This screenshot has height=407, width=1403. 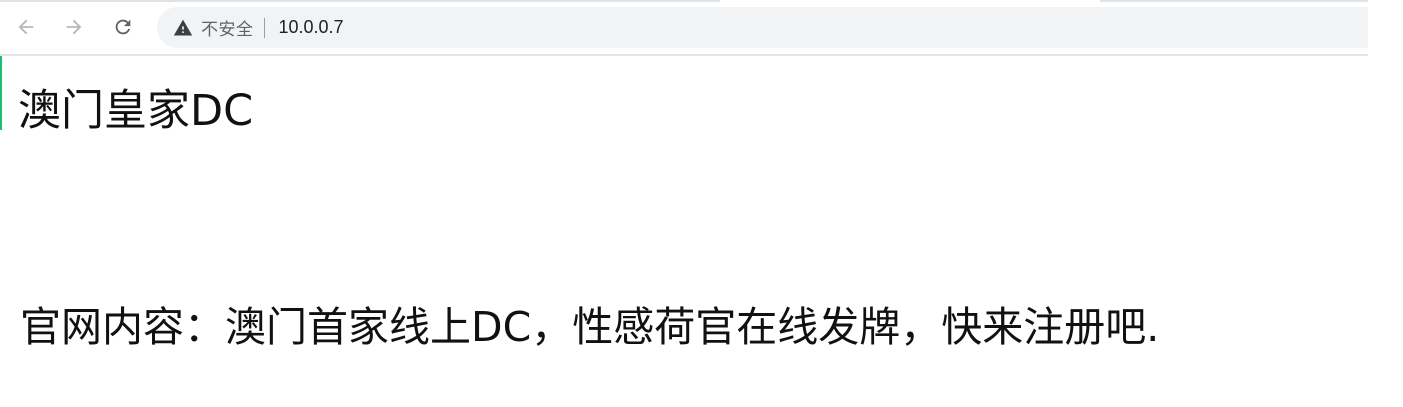 I want to click on url-text: 10.0.0.7, so click(x=311, y=27).